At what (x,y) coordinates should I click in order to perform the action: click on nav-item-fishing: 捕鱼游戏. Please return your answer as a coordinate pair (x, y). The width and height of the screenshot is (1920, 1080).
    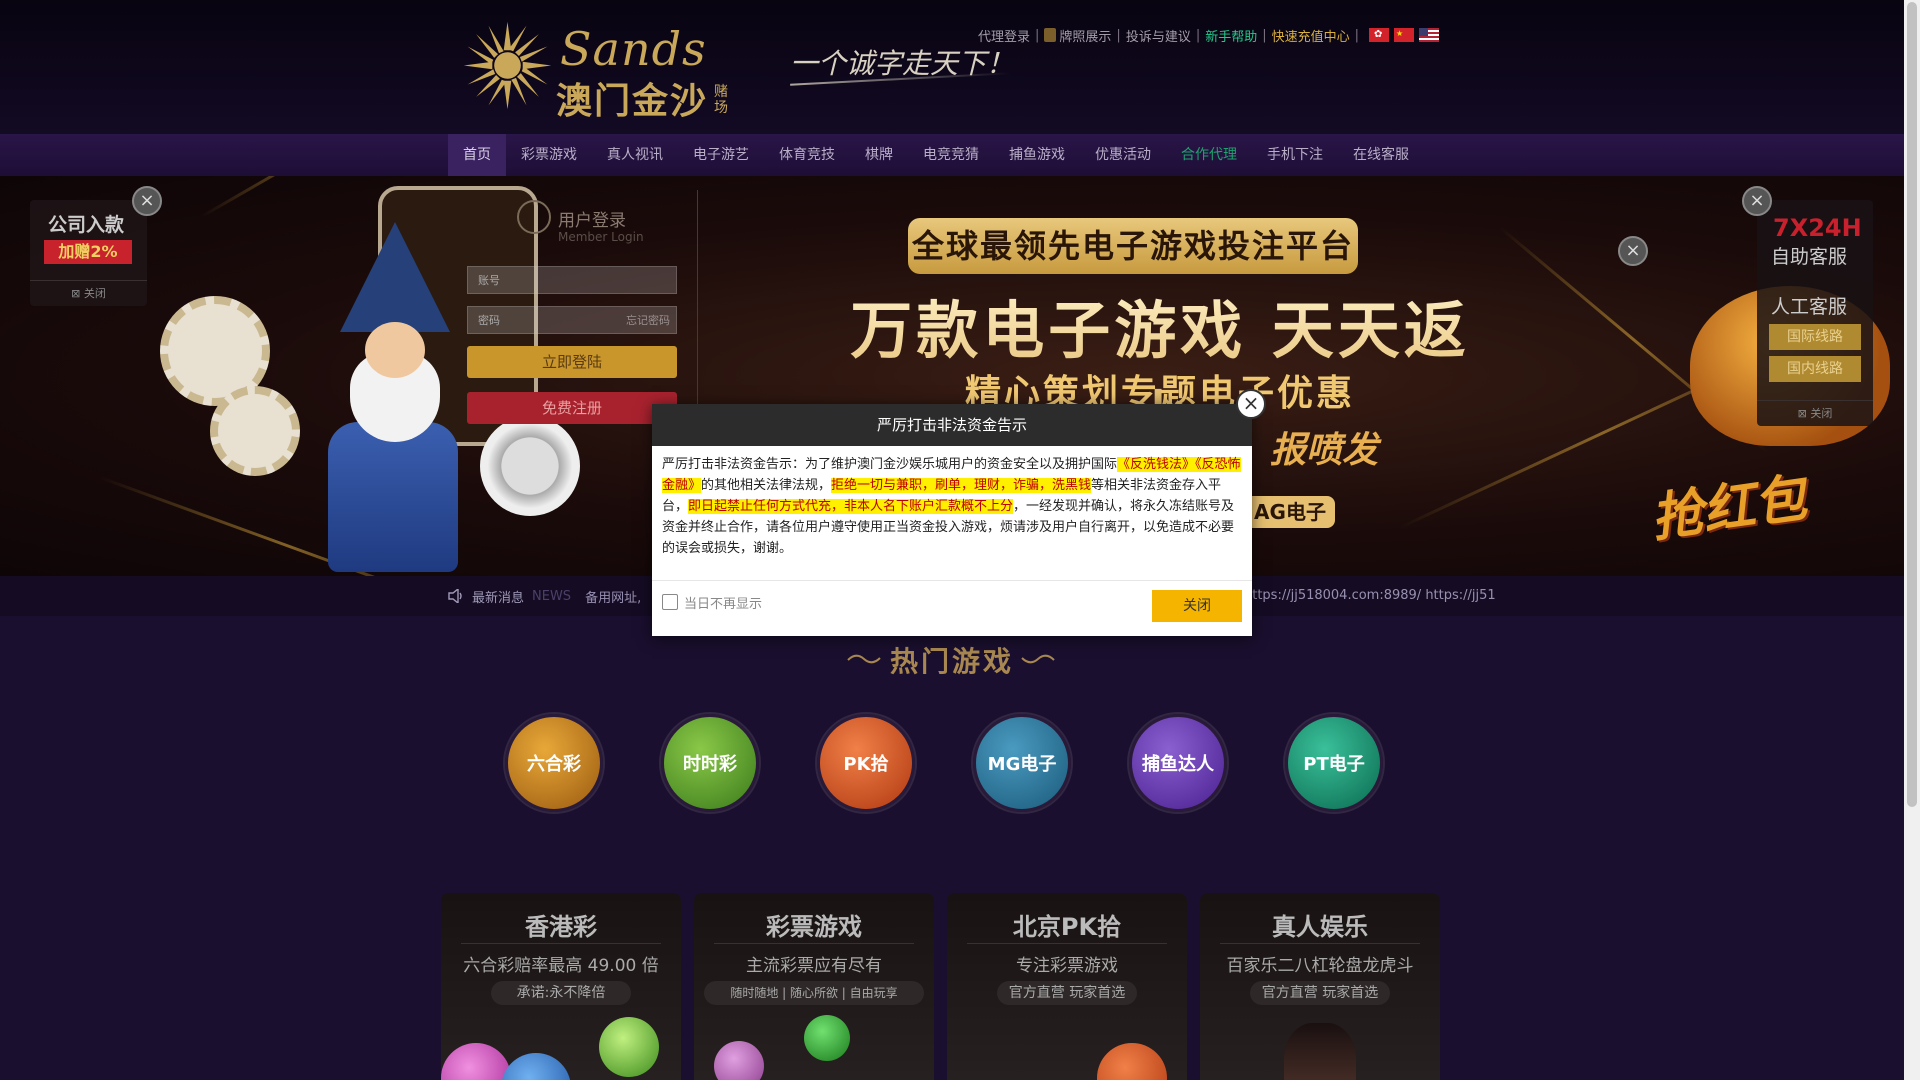
    Looking at the image, I should click on (1037, 155).